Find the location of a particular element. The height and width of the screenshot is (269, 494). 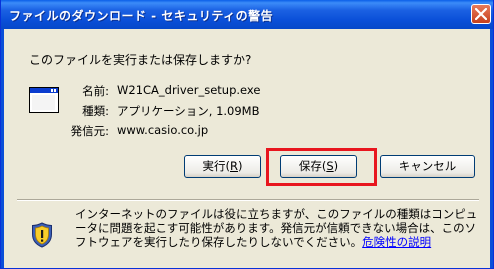

risk-explanation-link: 危険性の説明 is located at coordinates (396, 242).